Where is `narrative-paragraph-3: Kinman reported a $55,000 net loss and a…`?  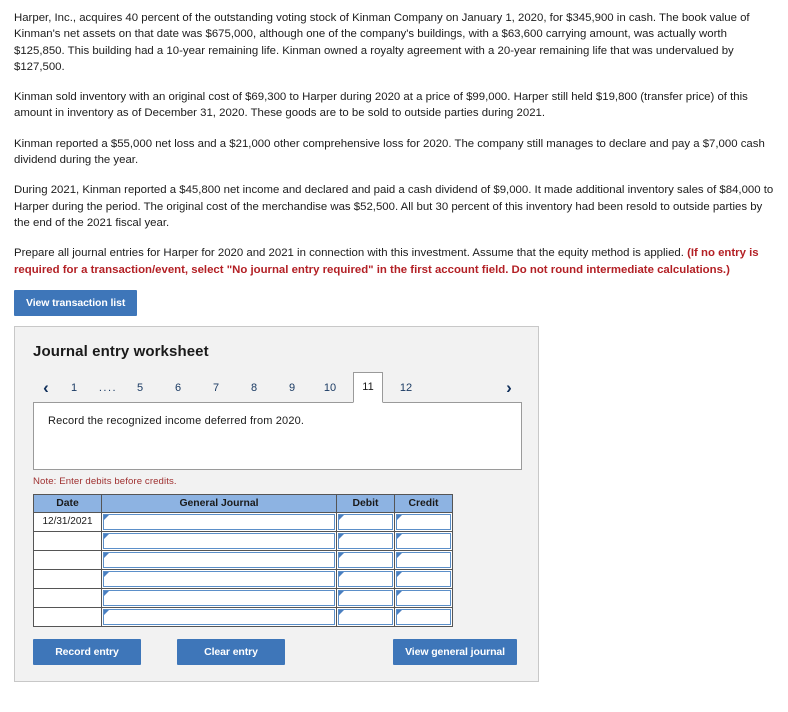
narrative-paragraph-3: Kinman reported a $55,000 net loss and a… is located at coordinates (389, 152).